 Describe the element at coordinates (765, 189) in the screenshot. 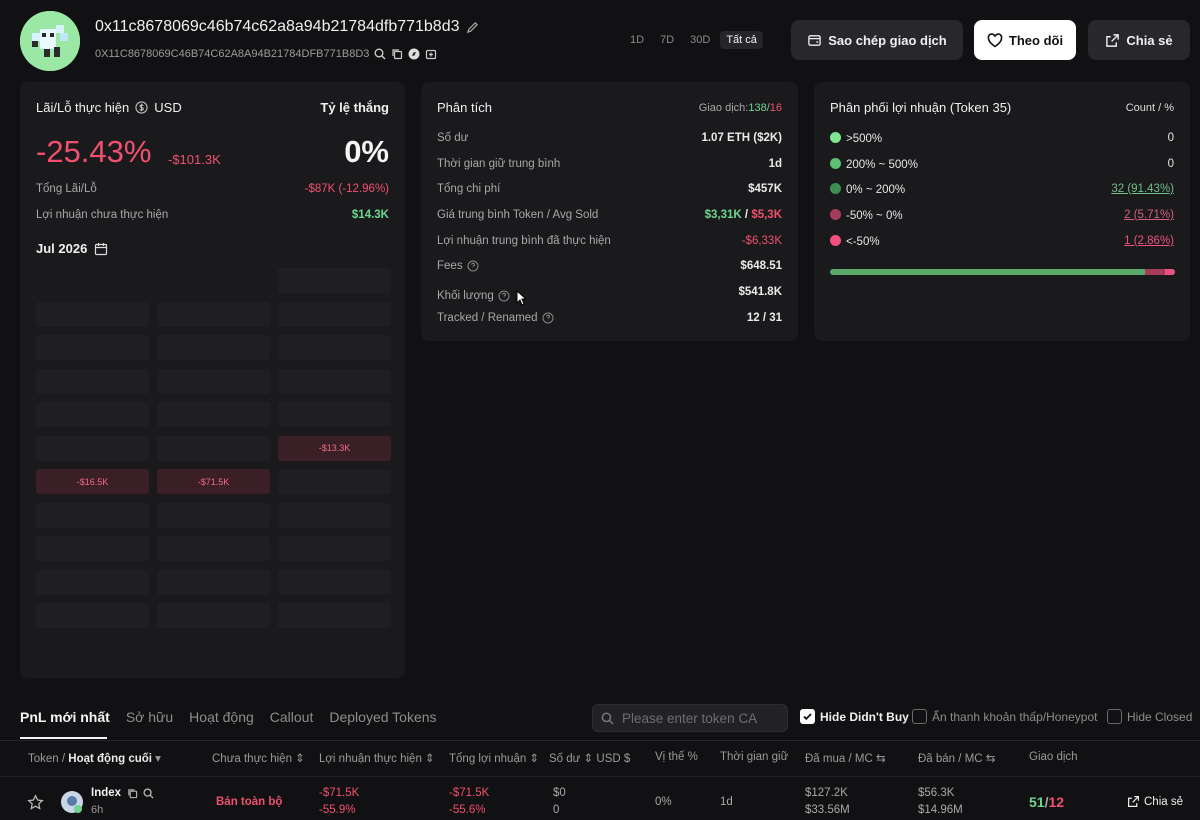

I see `total-cost-value: $457K` at that location.